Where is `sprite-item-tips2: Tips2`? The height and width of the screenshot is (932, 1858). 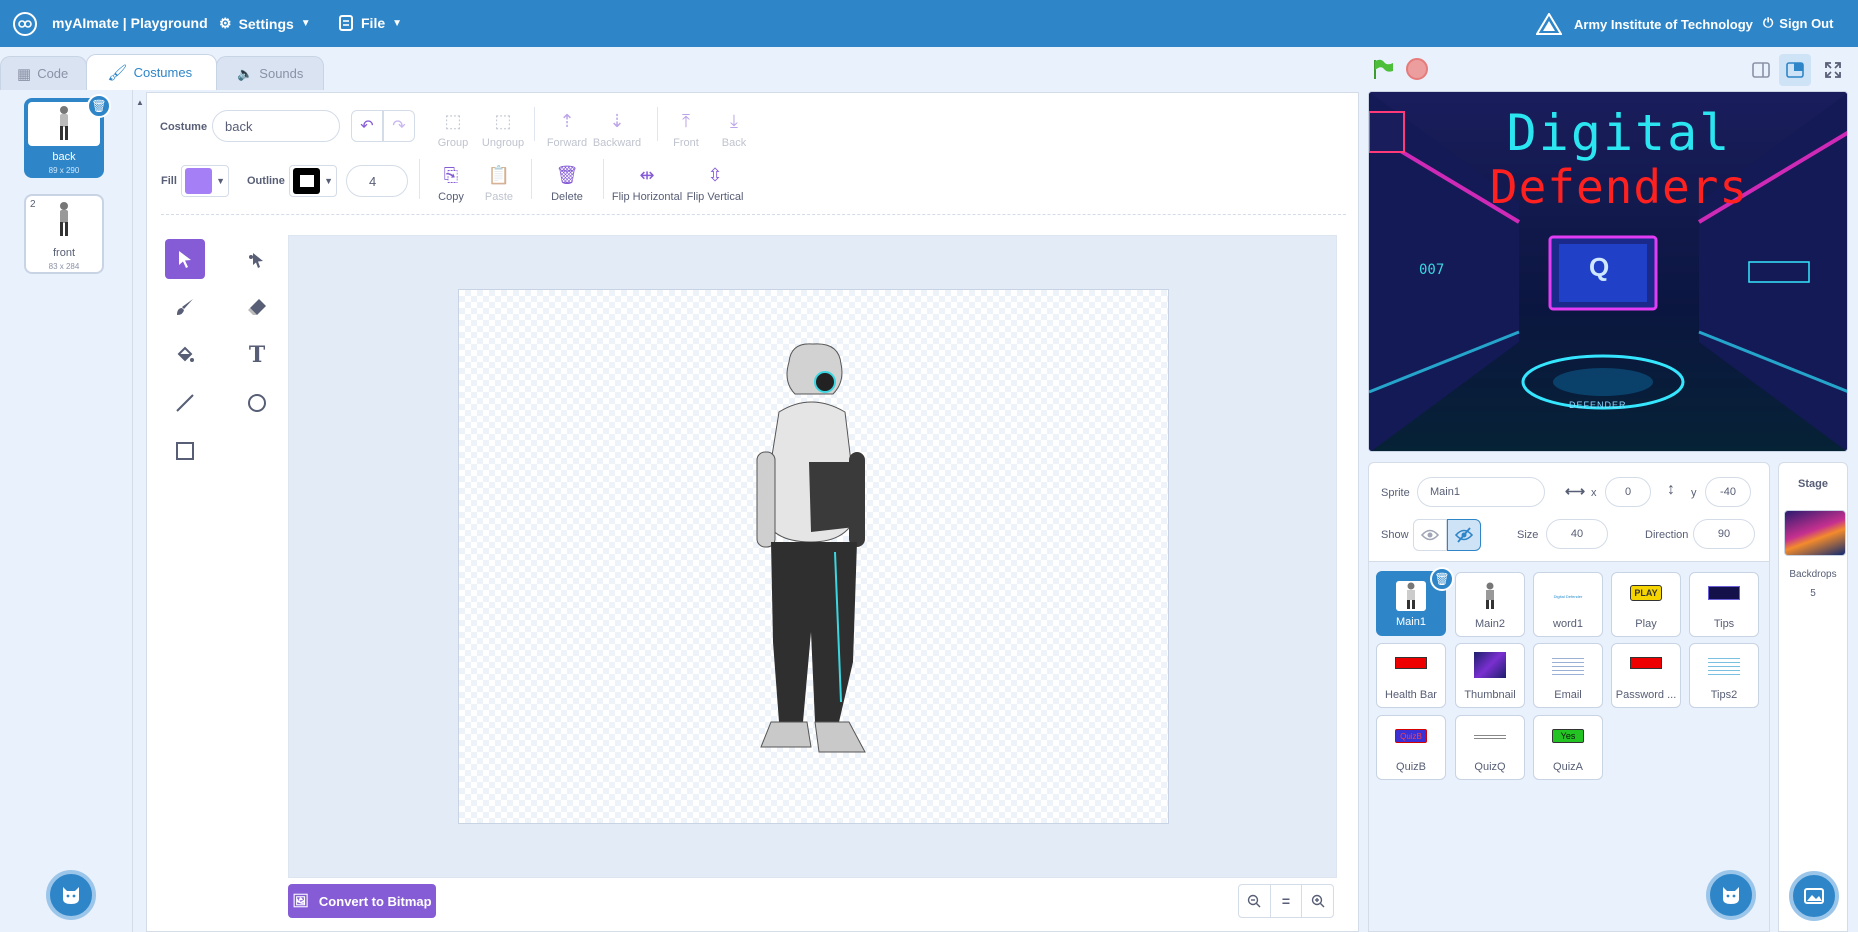 sprite-item-tips2: Tips2 is located at coordinates (1724, 675).